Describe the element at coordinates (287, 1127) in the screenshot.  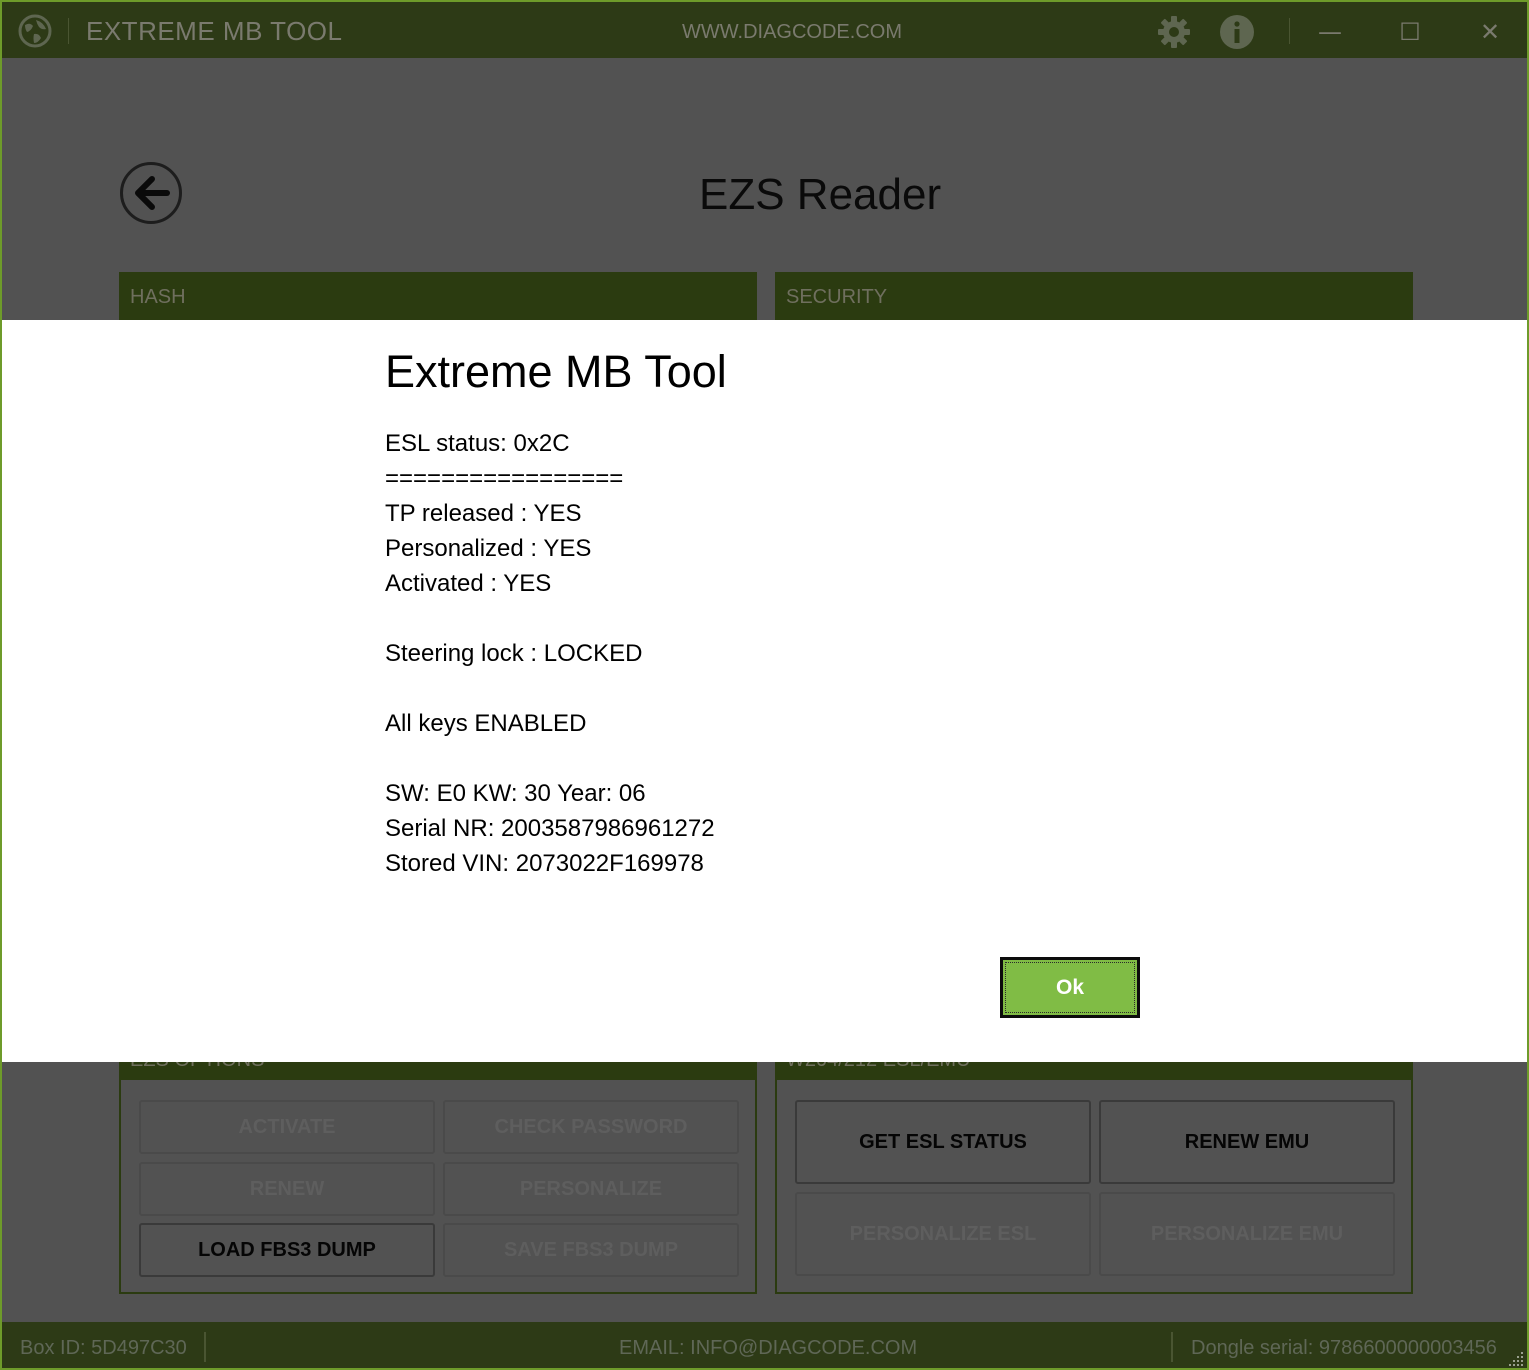
I see `activate-button: ACTIVATE` at that location.